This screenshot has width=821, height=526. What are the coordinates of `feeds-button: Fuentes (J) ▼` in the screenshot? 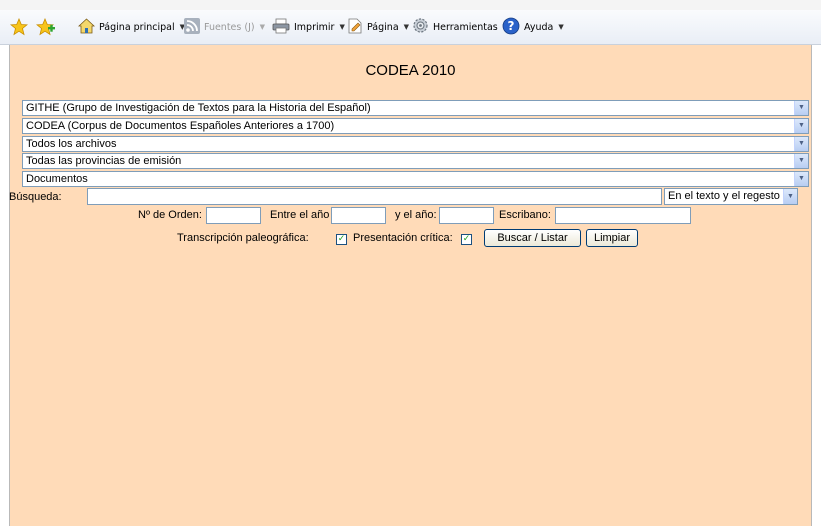 It's located at (224, 27).